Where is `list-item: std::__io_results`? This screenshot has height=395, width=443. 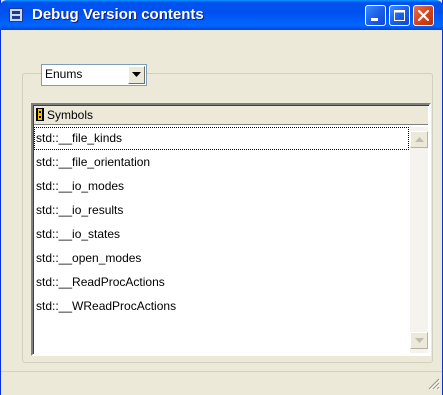 list-item: std::__io_results is located at coordinates (221, 210).